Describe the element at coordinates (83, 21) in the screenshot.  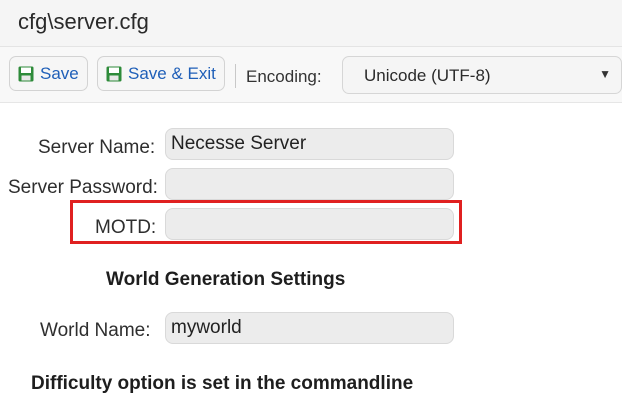
I see `window-title: cfg\server.cfg` at that location.